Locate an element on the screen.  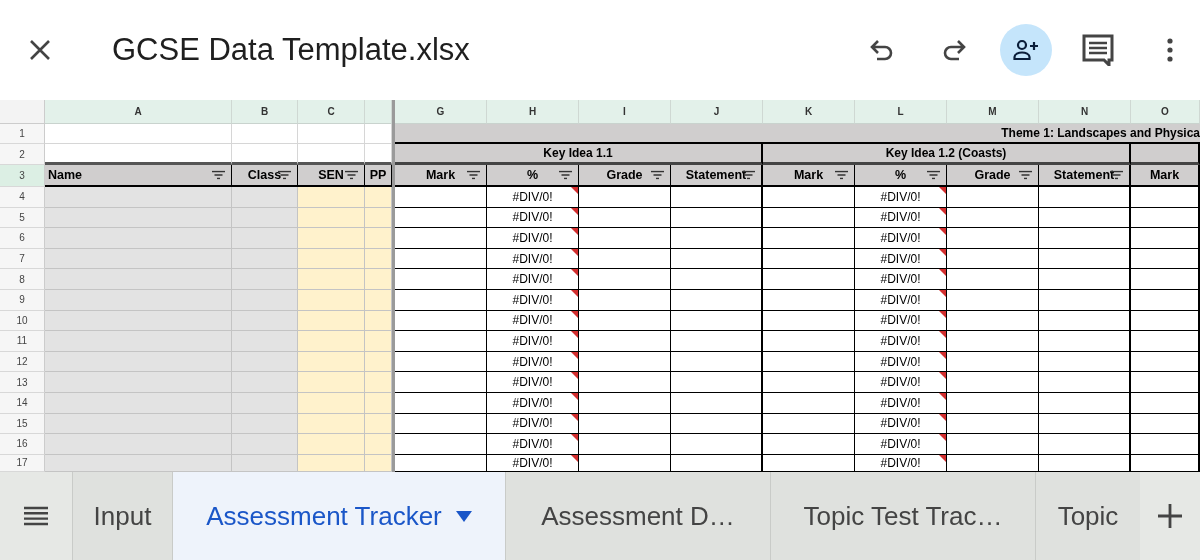
column-title: Class is located at coordinates (264, 175).